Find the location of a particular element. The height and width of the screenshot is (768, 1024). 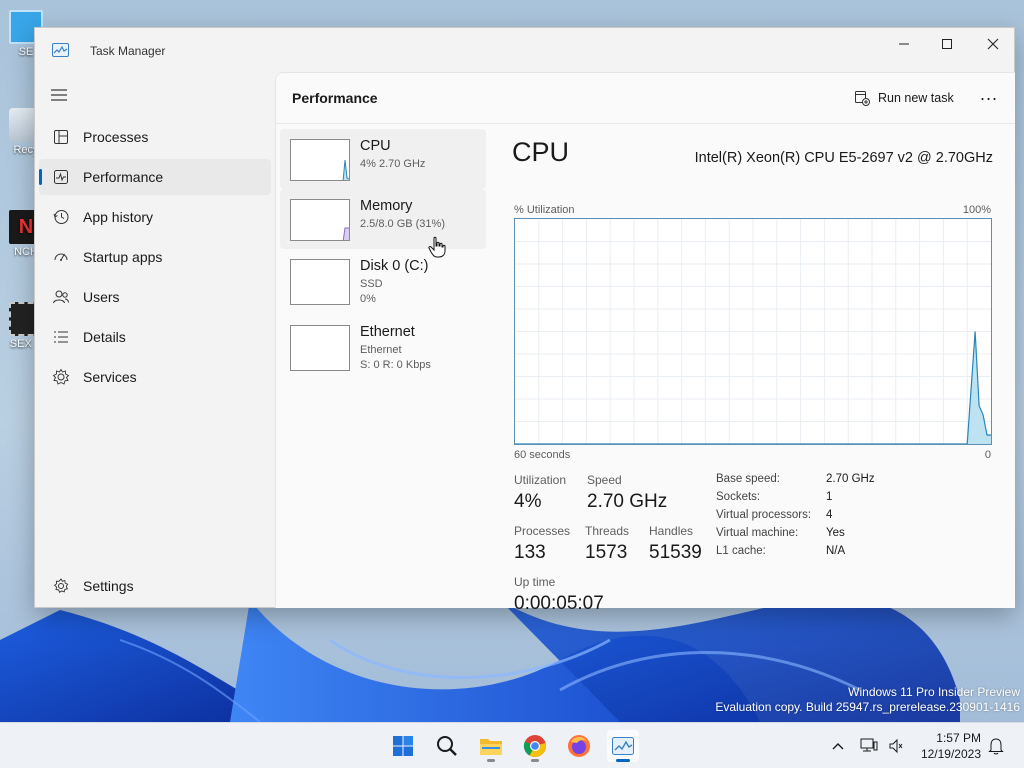

clock-date: 12/19/2023 is located at coordinates (950, 754).